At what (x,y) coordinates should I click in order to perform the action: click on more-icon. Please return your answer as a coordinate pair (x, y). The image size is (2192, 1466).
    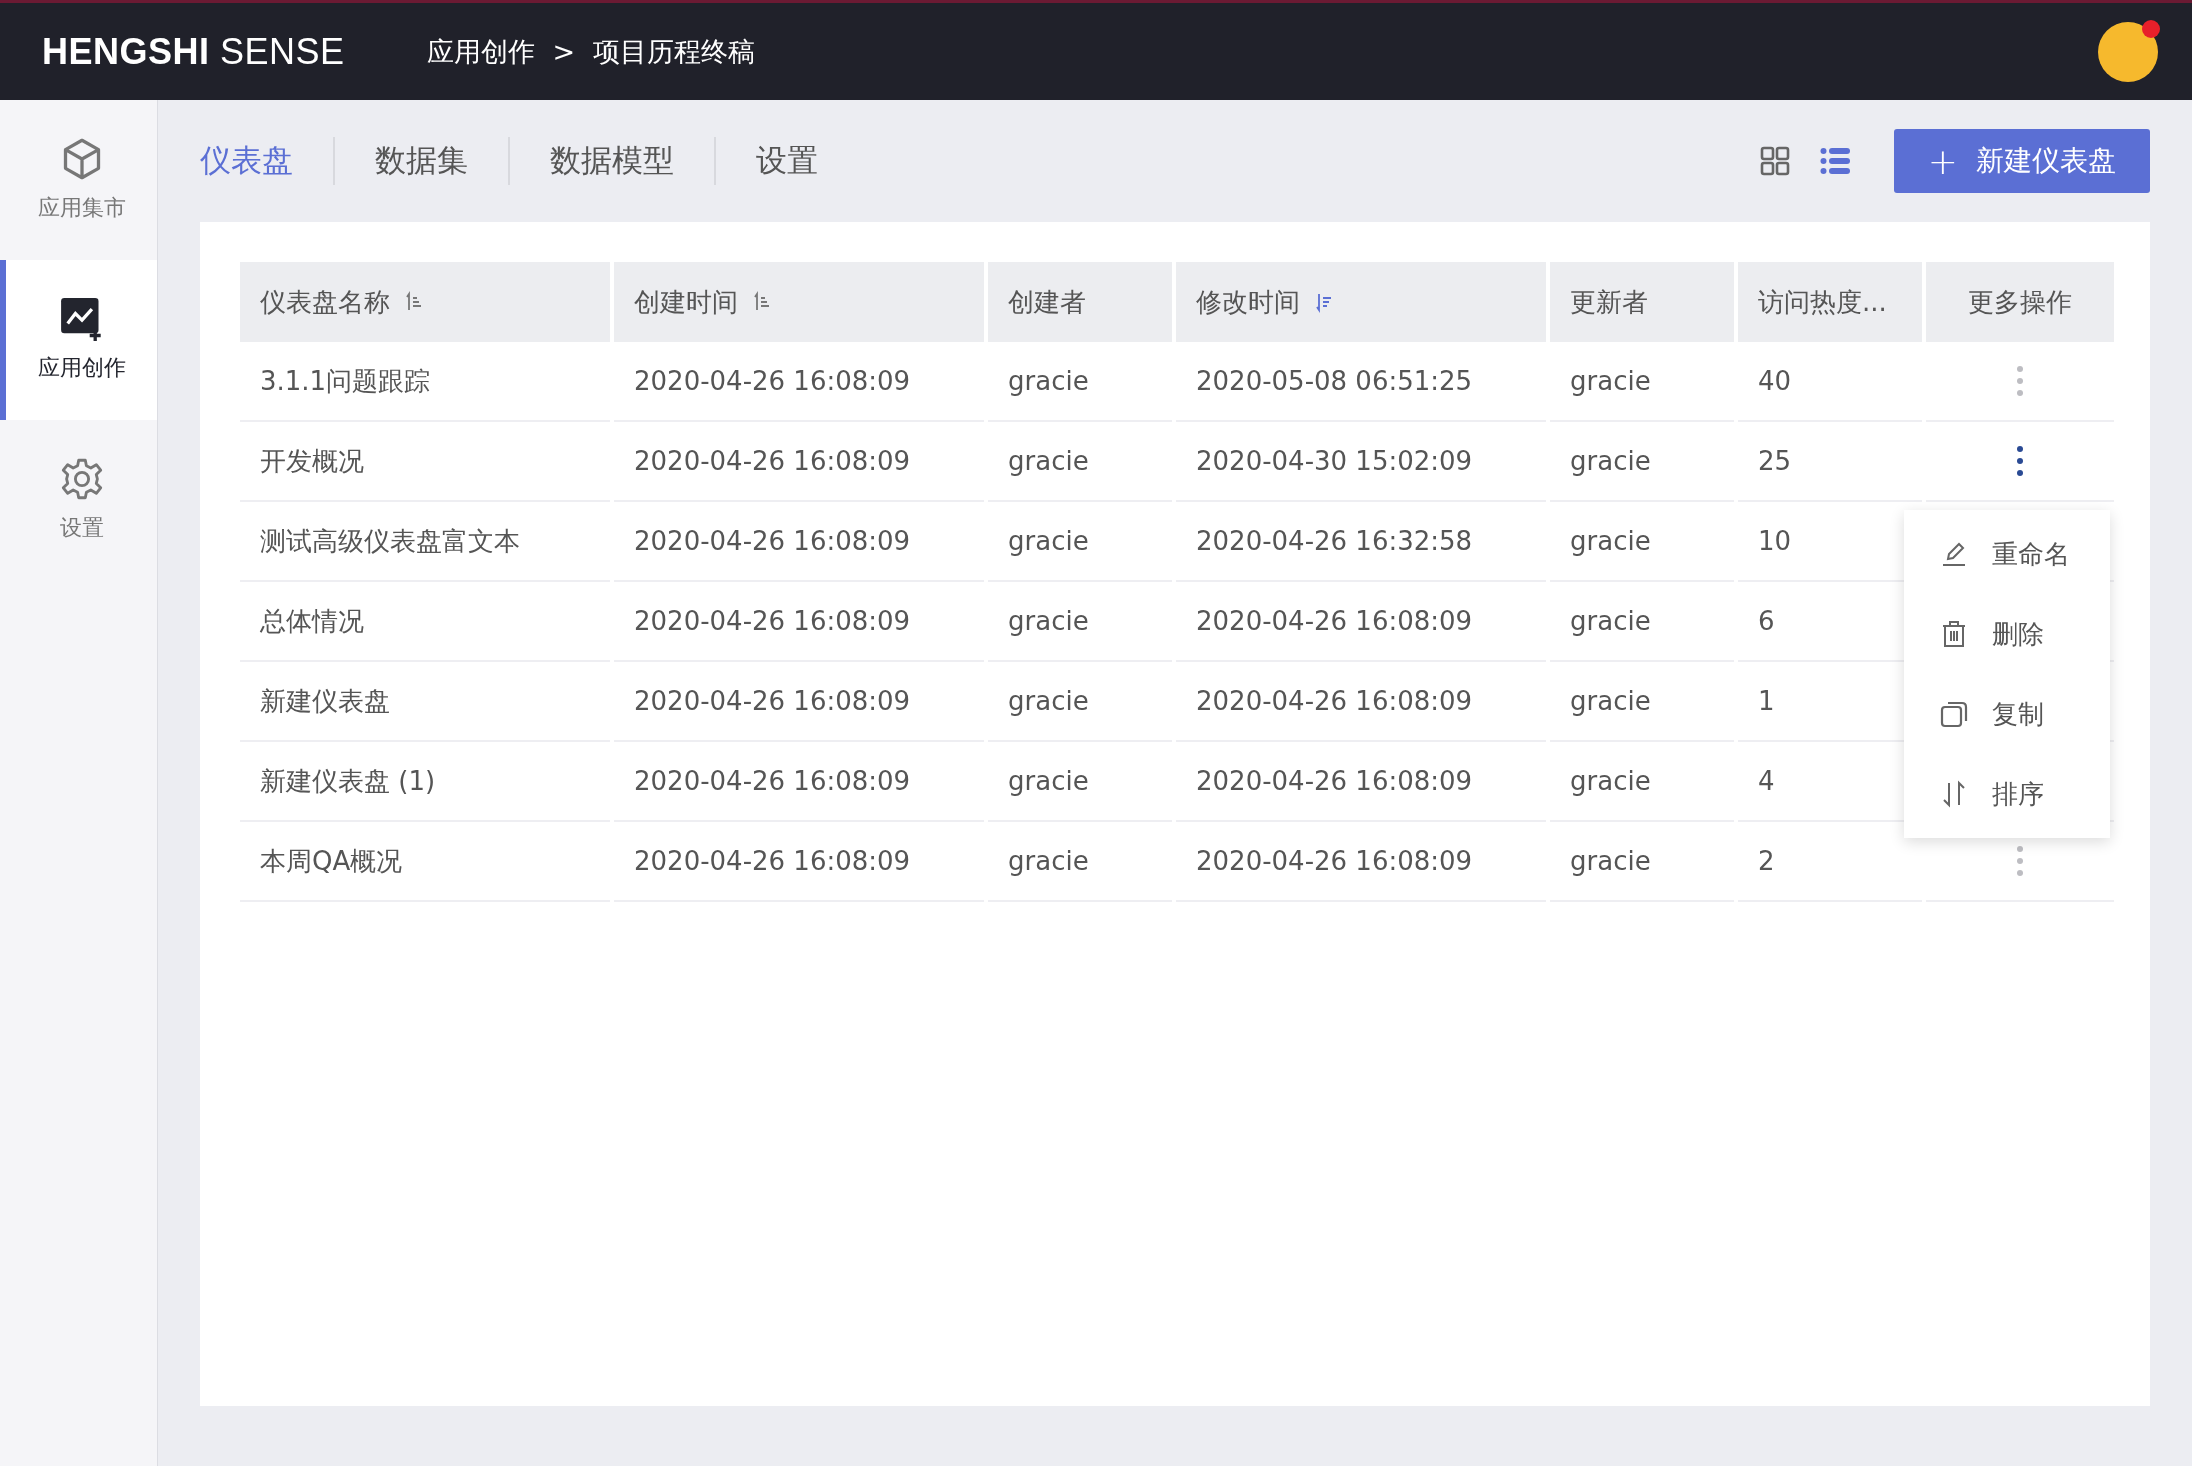
    Looking at the image, I should click on (2020, 461).